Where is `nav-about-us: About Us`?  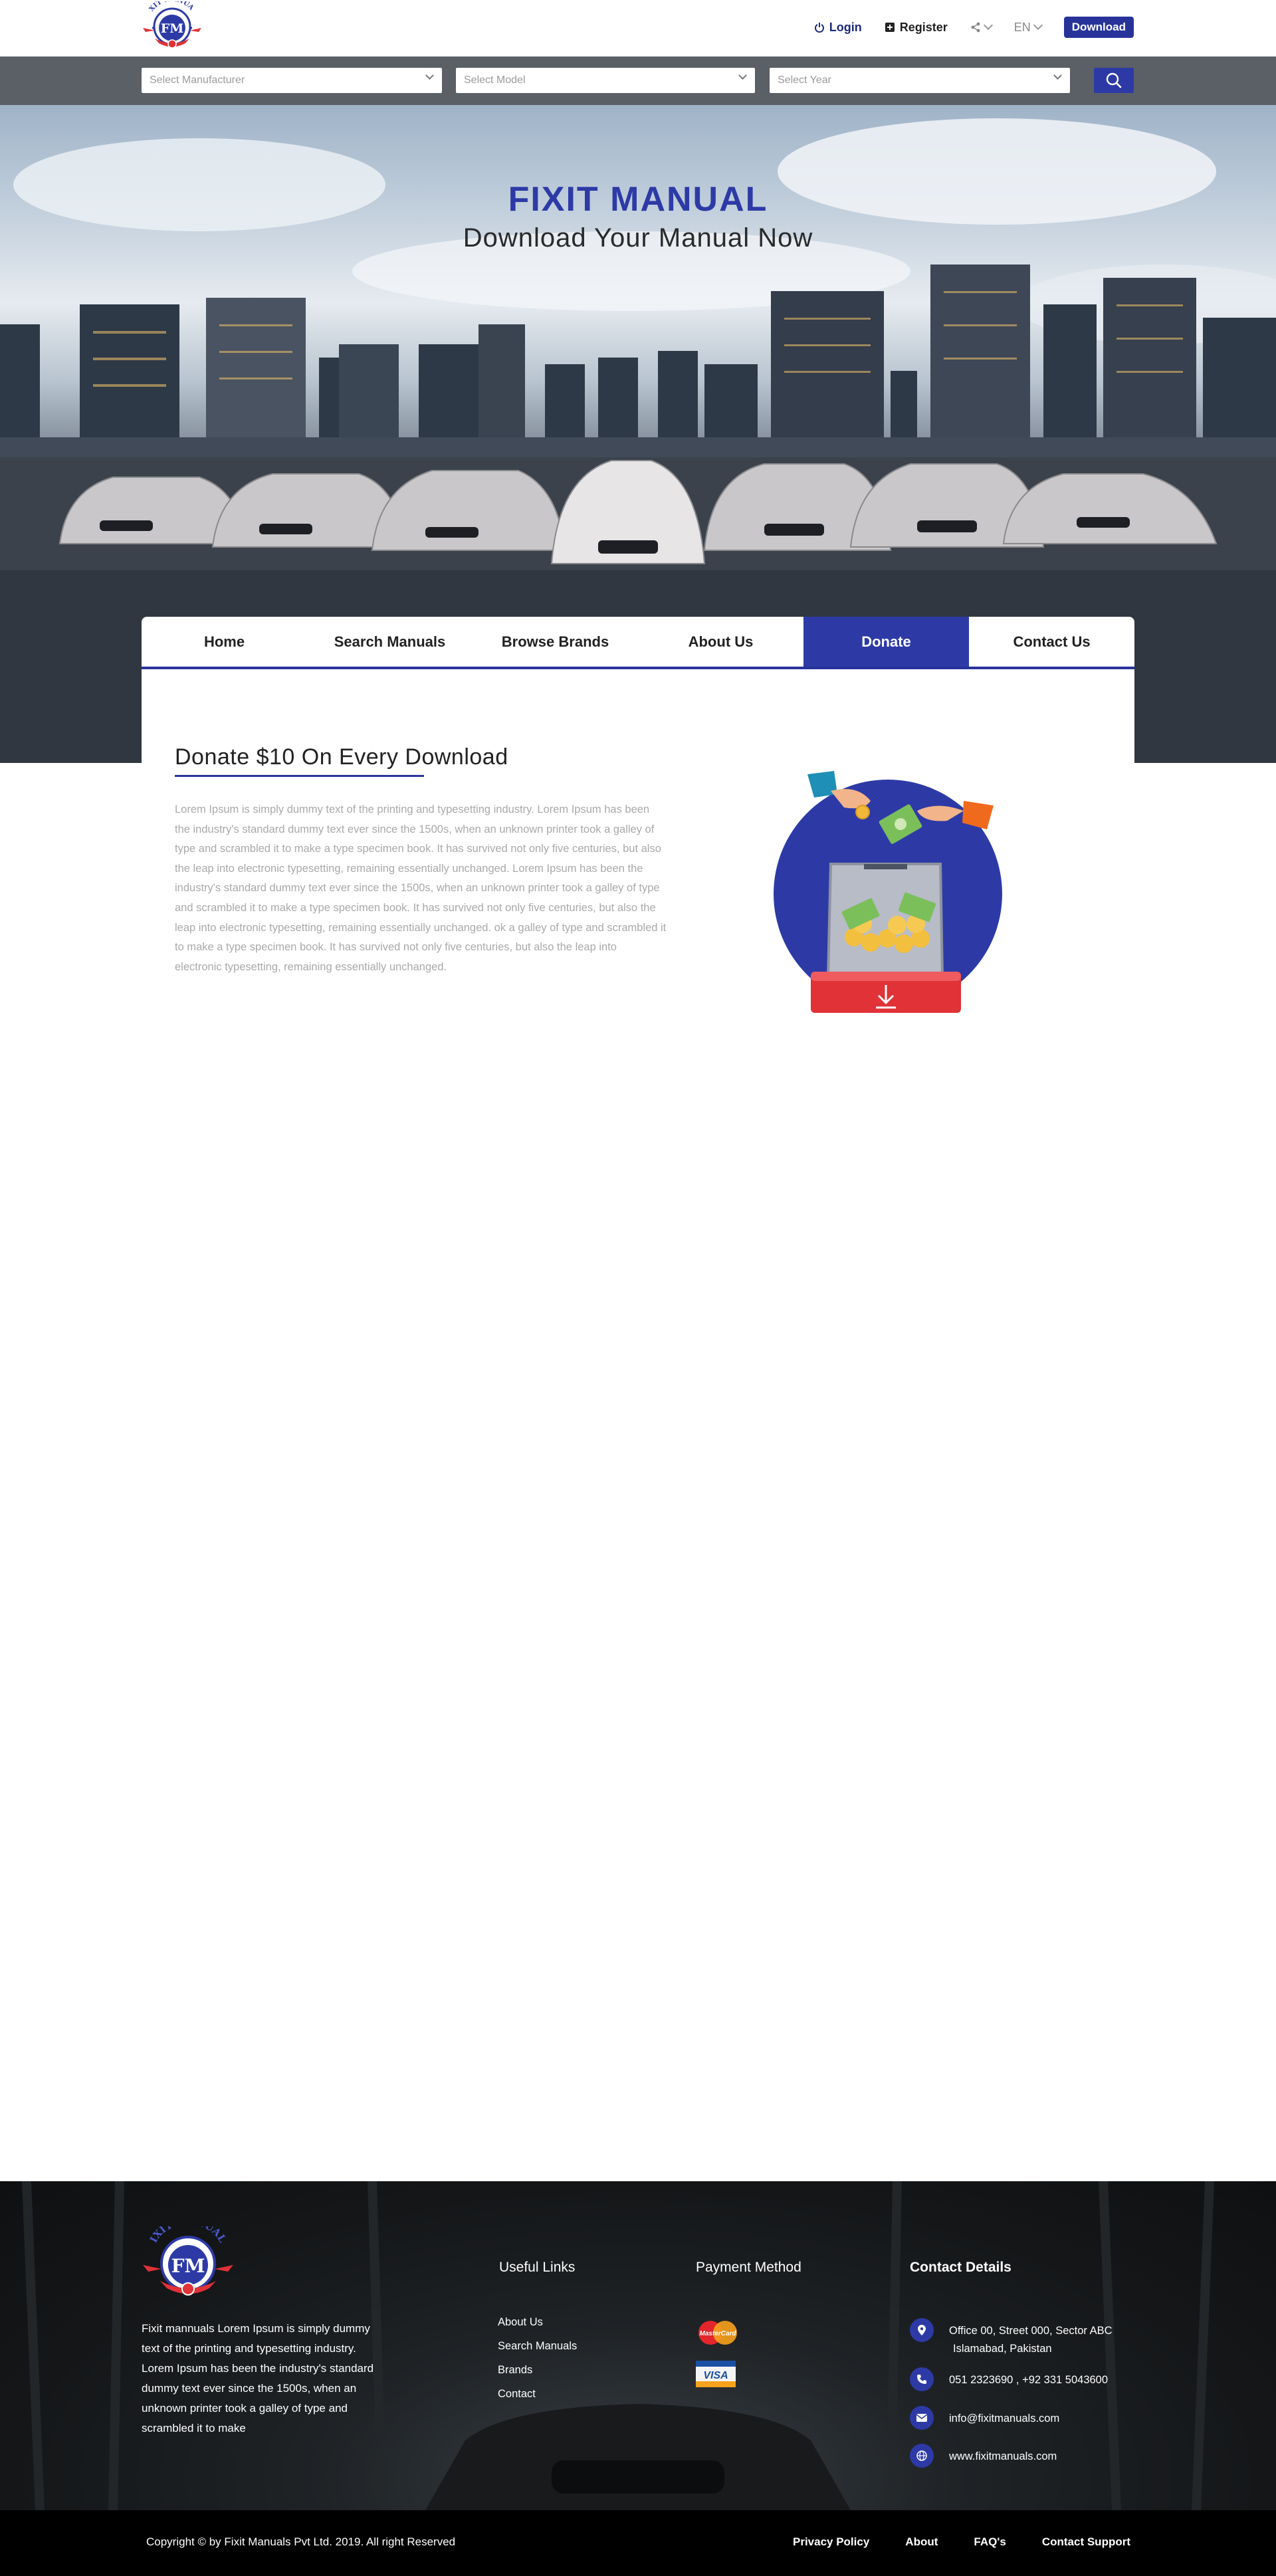
nav-about-us: About Us is located at coordinates (720, 642).